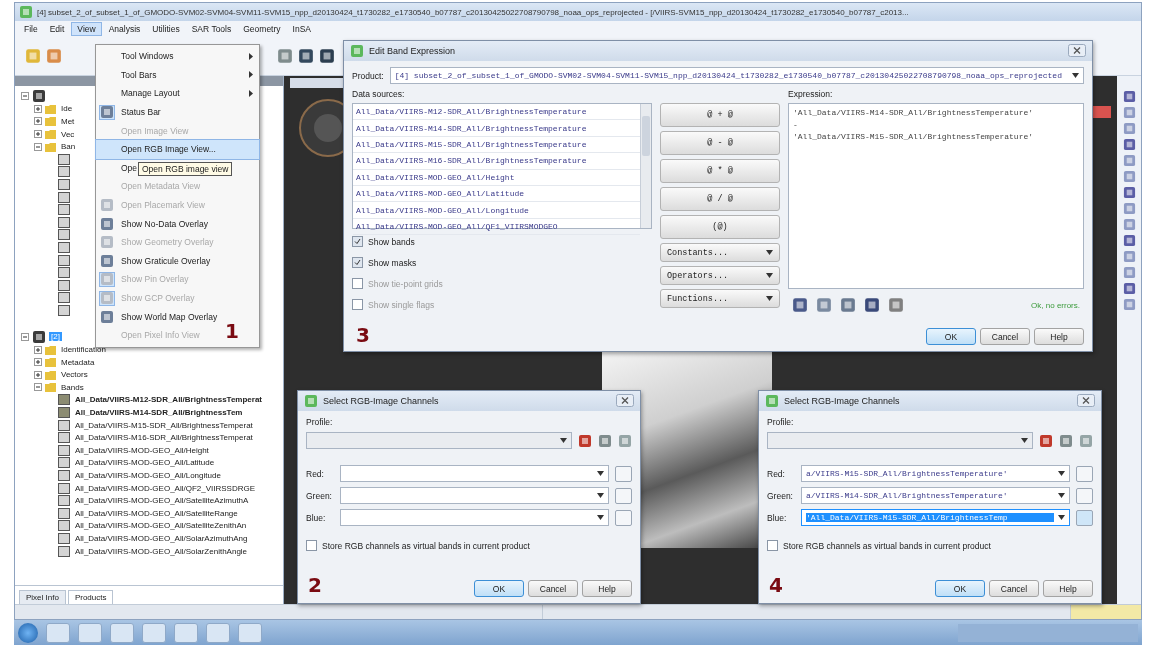  I want to click on menu-item: Tool Windows, so click(147, 56).